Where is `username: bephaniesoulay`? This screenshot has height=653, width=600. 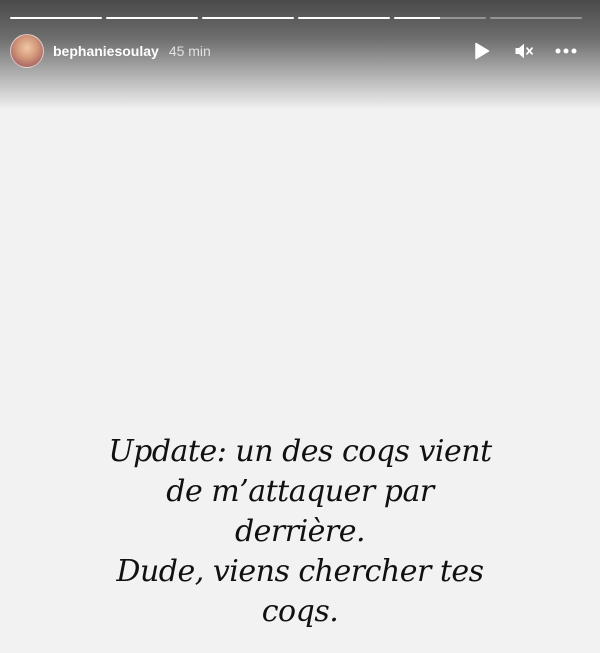 username: bephaniesoulay is located at coordinates (106, 51).